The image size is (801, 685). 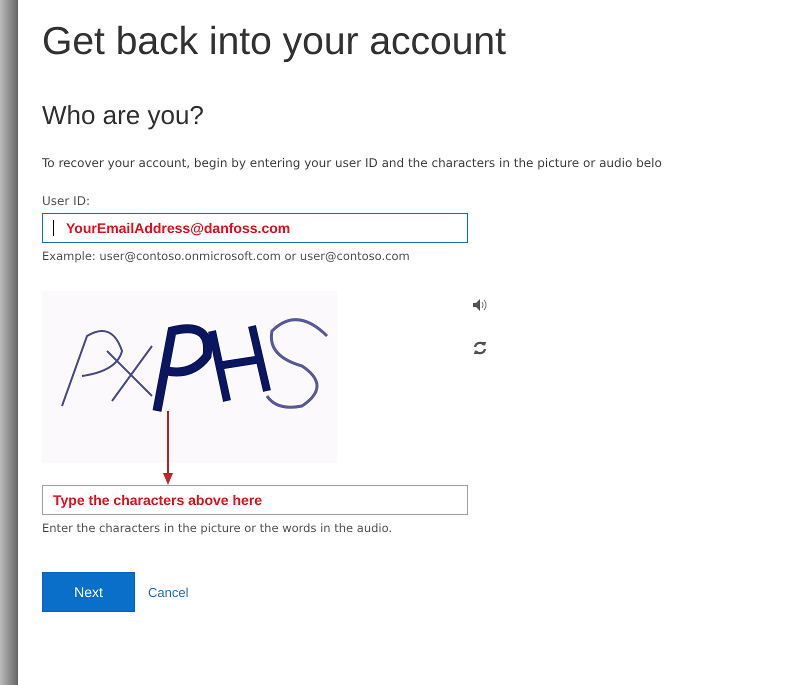 What do you see at coordinates (66, 201) in the screenshot?
I see `field-label: User ID:` at bounding box center [66, 201].